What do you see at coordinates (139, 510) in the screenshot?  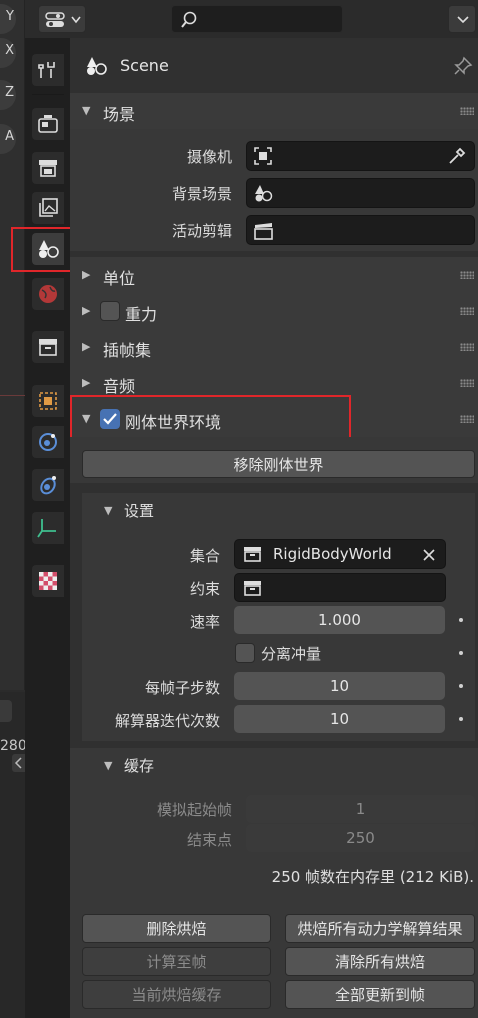 I see `subpanel-title: 设置` at bounding box center [139, 510].